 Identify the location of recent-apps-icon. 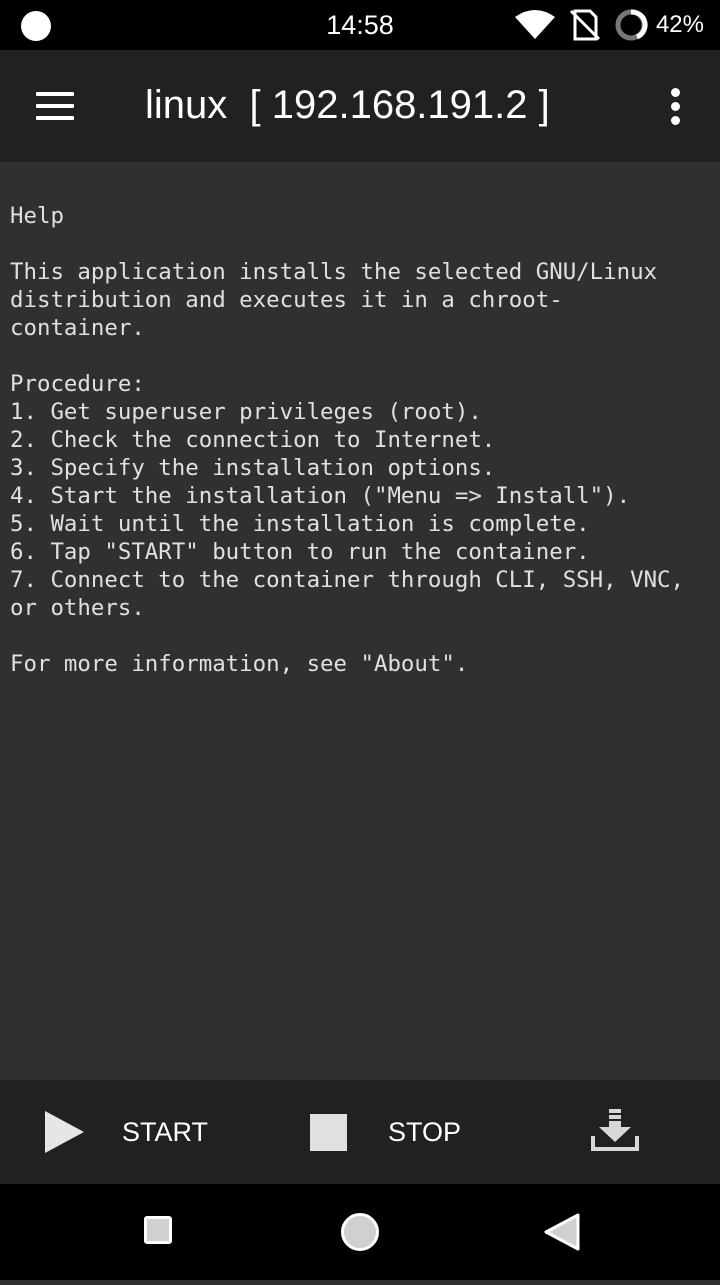
(158, 1230).